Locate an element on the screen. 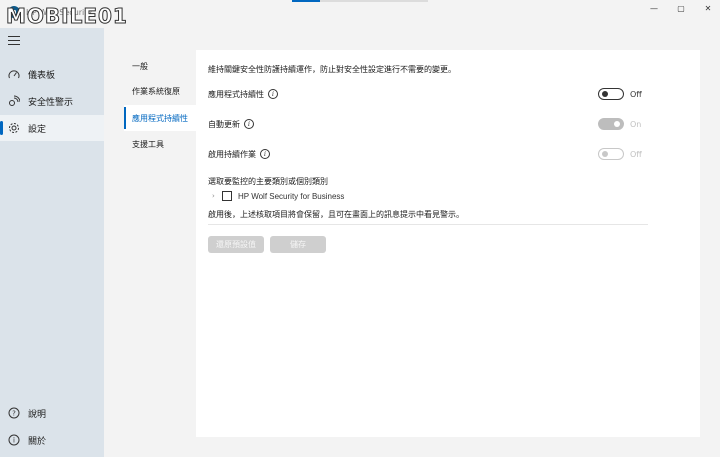  sidebar-item-dashboard: 儀表板 is located at coordinates (52, 74).